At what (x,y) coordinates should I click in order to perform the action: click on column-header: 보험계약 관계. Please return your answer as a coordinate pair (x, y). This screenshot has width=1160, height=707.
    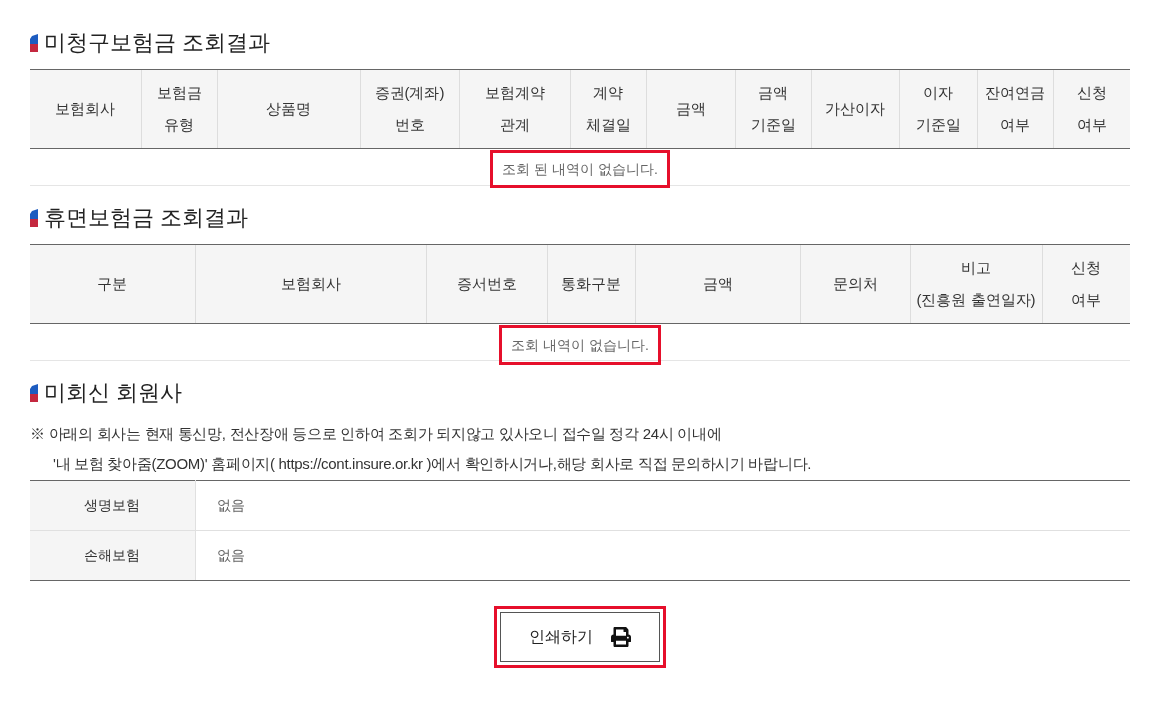
    Looking at the image, I should click on (514, 109).